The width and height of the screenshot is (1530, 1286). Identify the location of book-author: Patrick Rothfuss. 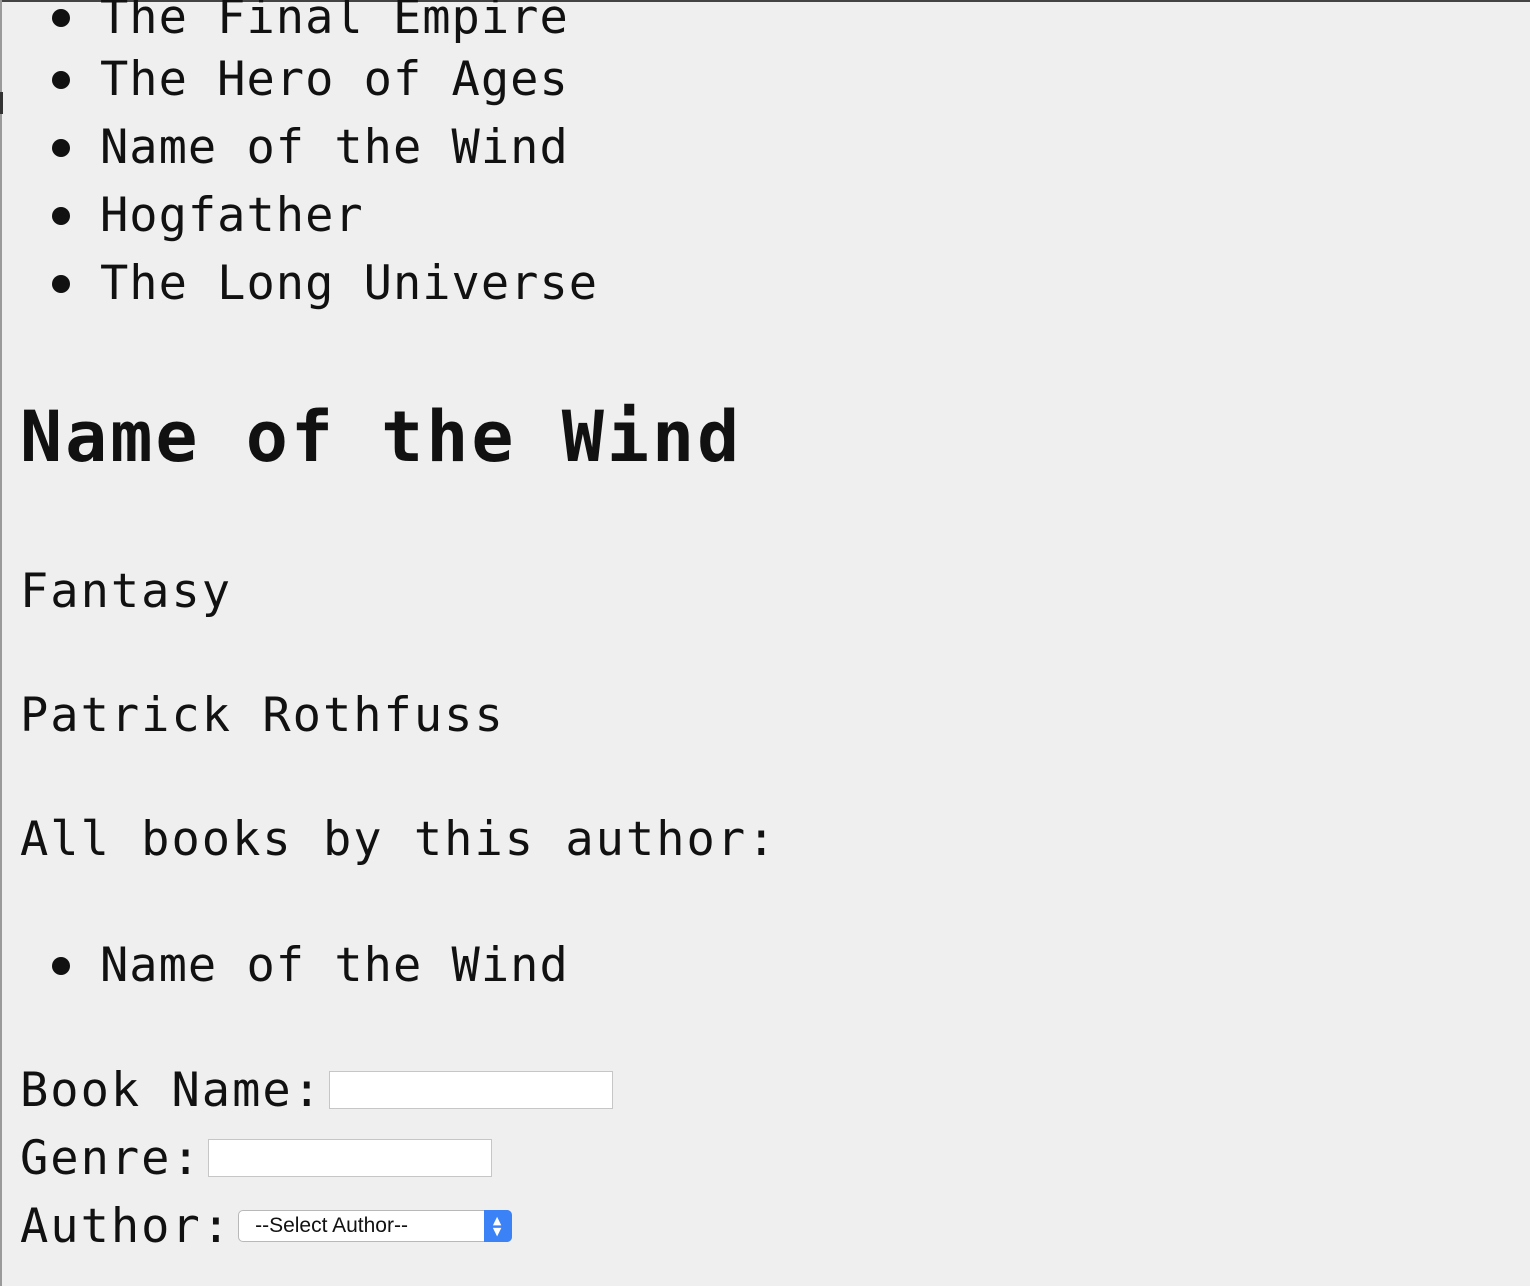
(262, 715).